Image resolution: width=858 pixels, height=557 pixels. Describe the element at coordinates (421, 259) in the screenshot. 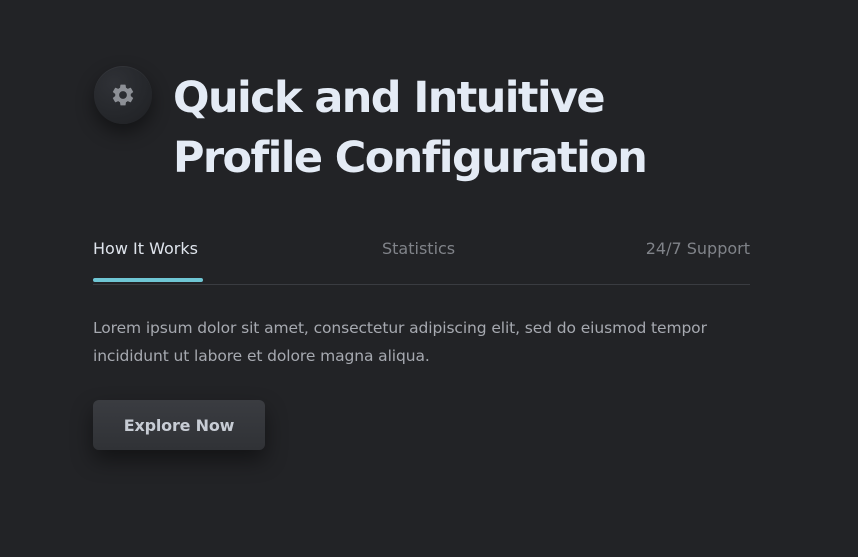

I see `tab-bar: How It Works Statistics 24/7 Support` at that location.